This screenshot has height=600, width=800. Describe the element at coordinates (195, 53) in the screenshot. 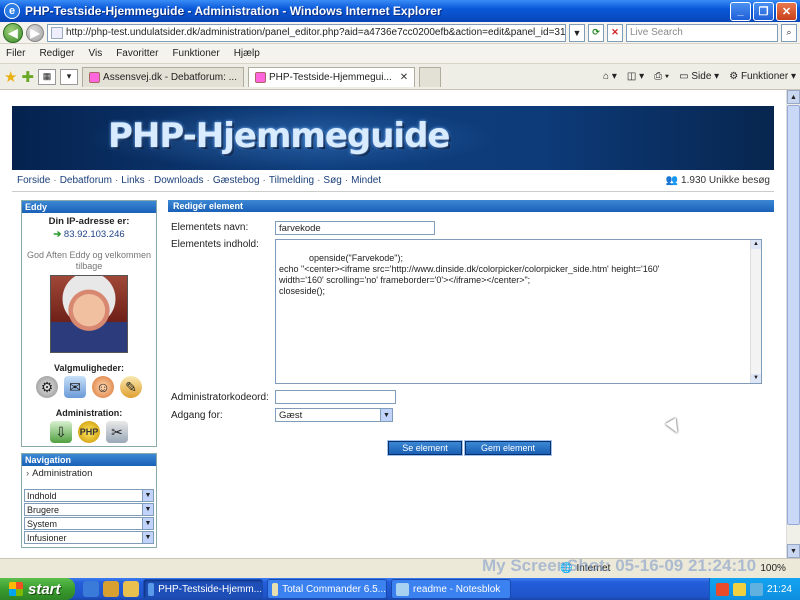

I see `menu-funktioner: Funktioner` at that location.